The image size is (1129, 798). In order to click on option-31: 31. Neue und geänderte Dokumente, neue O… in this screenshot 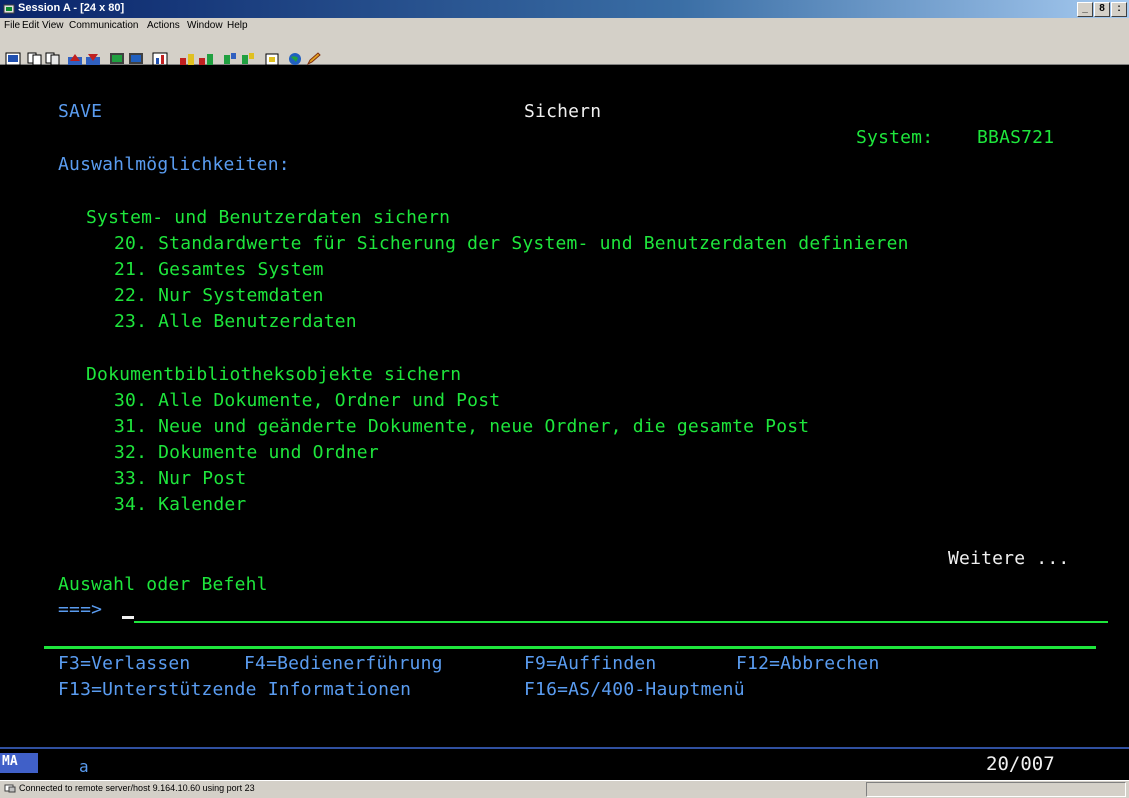, I will do `click(462, 426)`.